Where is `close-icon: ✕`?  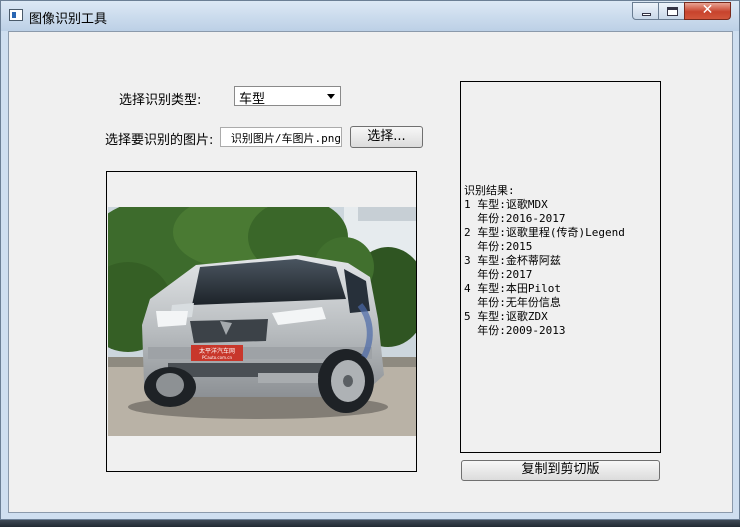 close-icon: ✕ is located at coordinates (707, 10).